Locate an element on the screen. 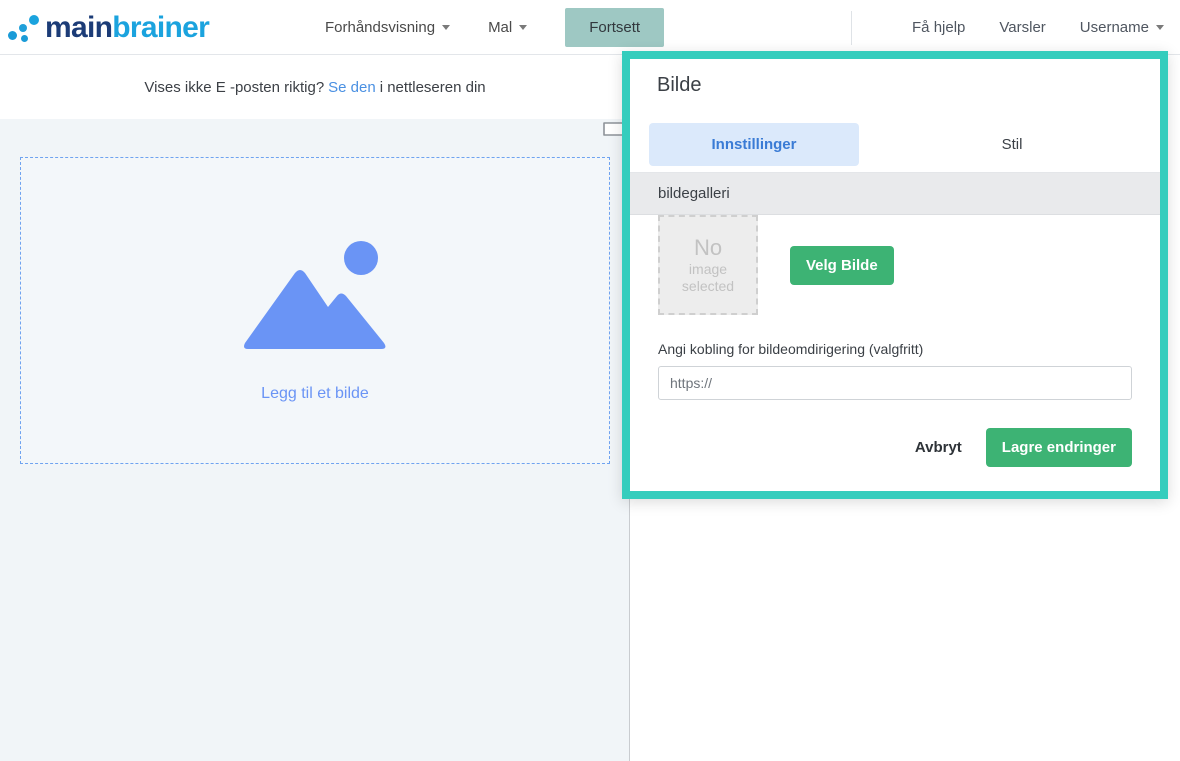  nav-item-help: Få hjelp is located at coordinates (938, 27).